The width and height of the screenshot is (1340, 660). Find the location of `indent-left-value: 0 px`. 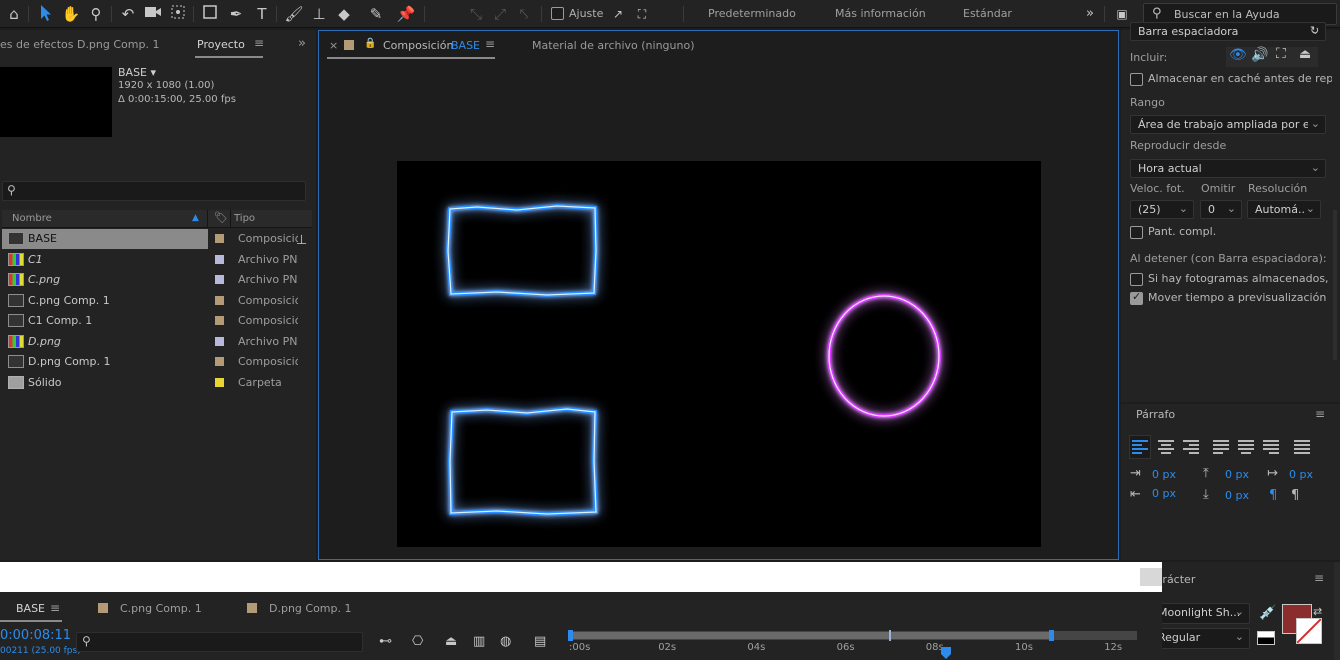

indent-left-value: 0 px is located at coordinates (1164, 474).